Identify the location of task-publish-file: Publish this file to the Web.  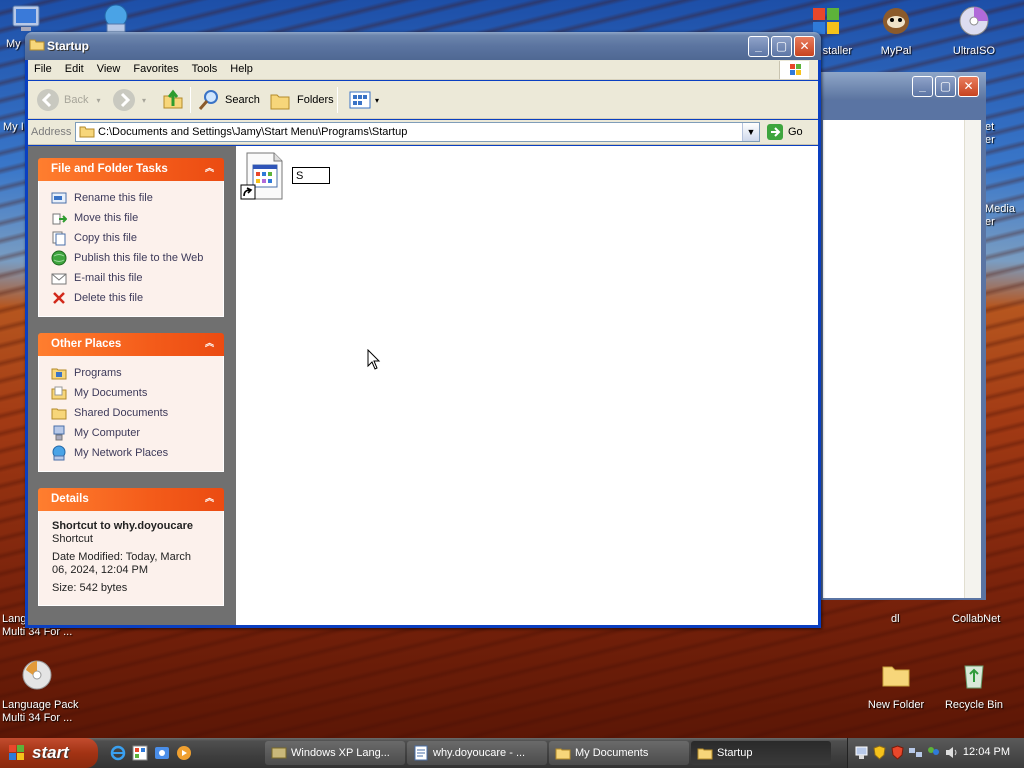
(137, 258).